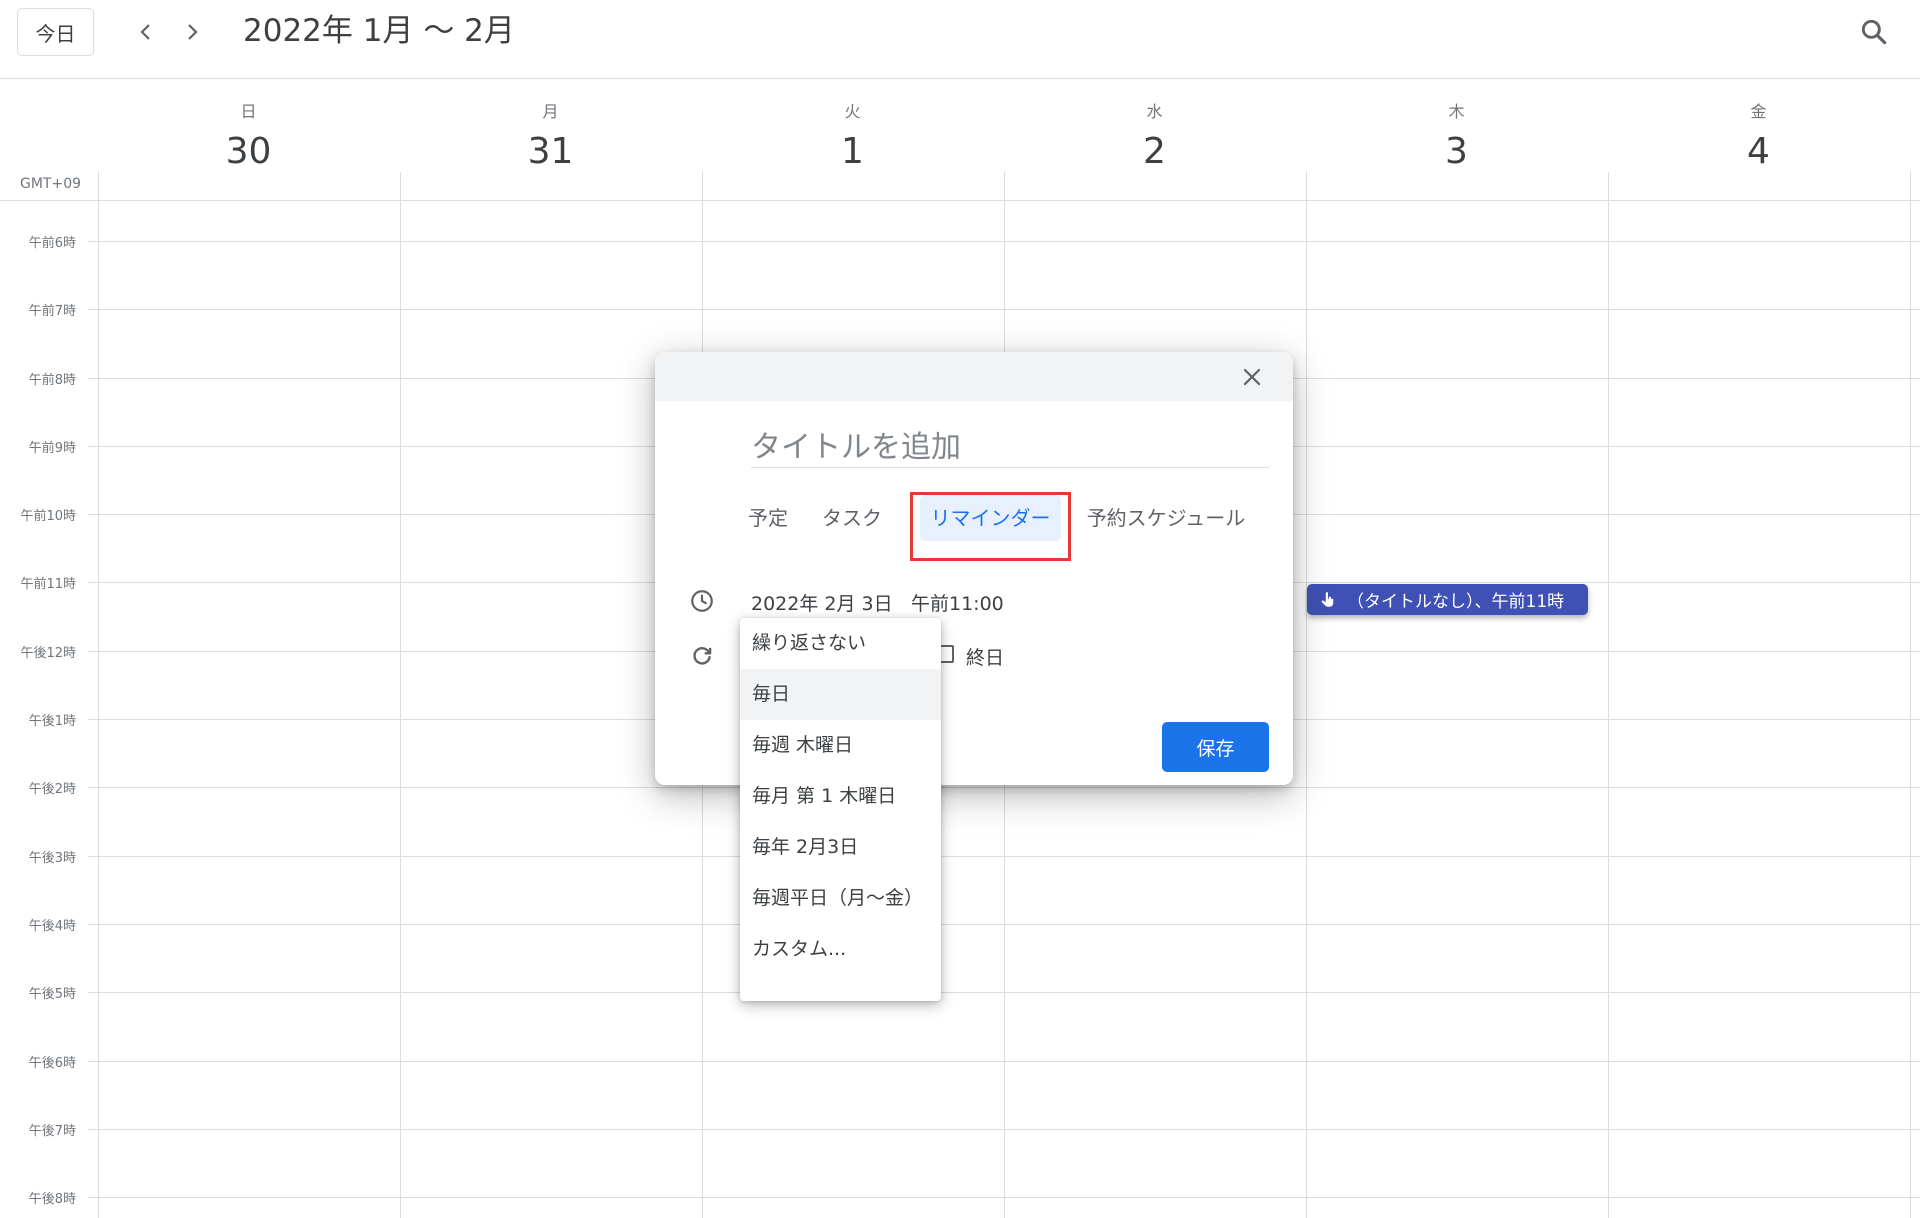  I want to click on repeat-option-monthly: 毎月 第 1 木曜日, so click(840, 796).